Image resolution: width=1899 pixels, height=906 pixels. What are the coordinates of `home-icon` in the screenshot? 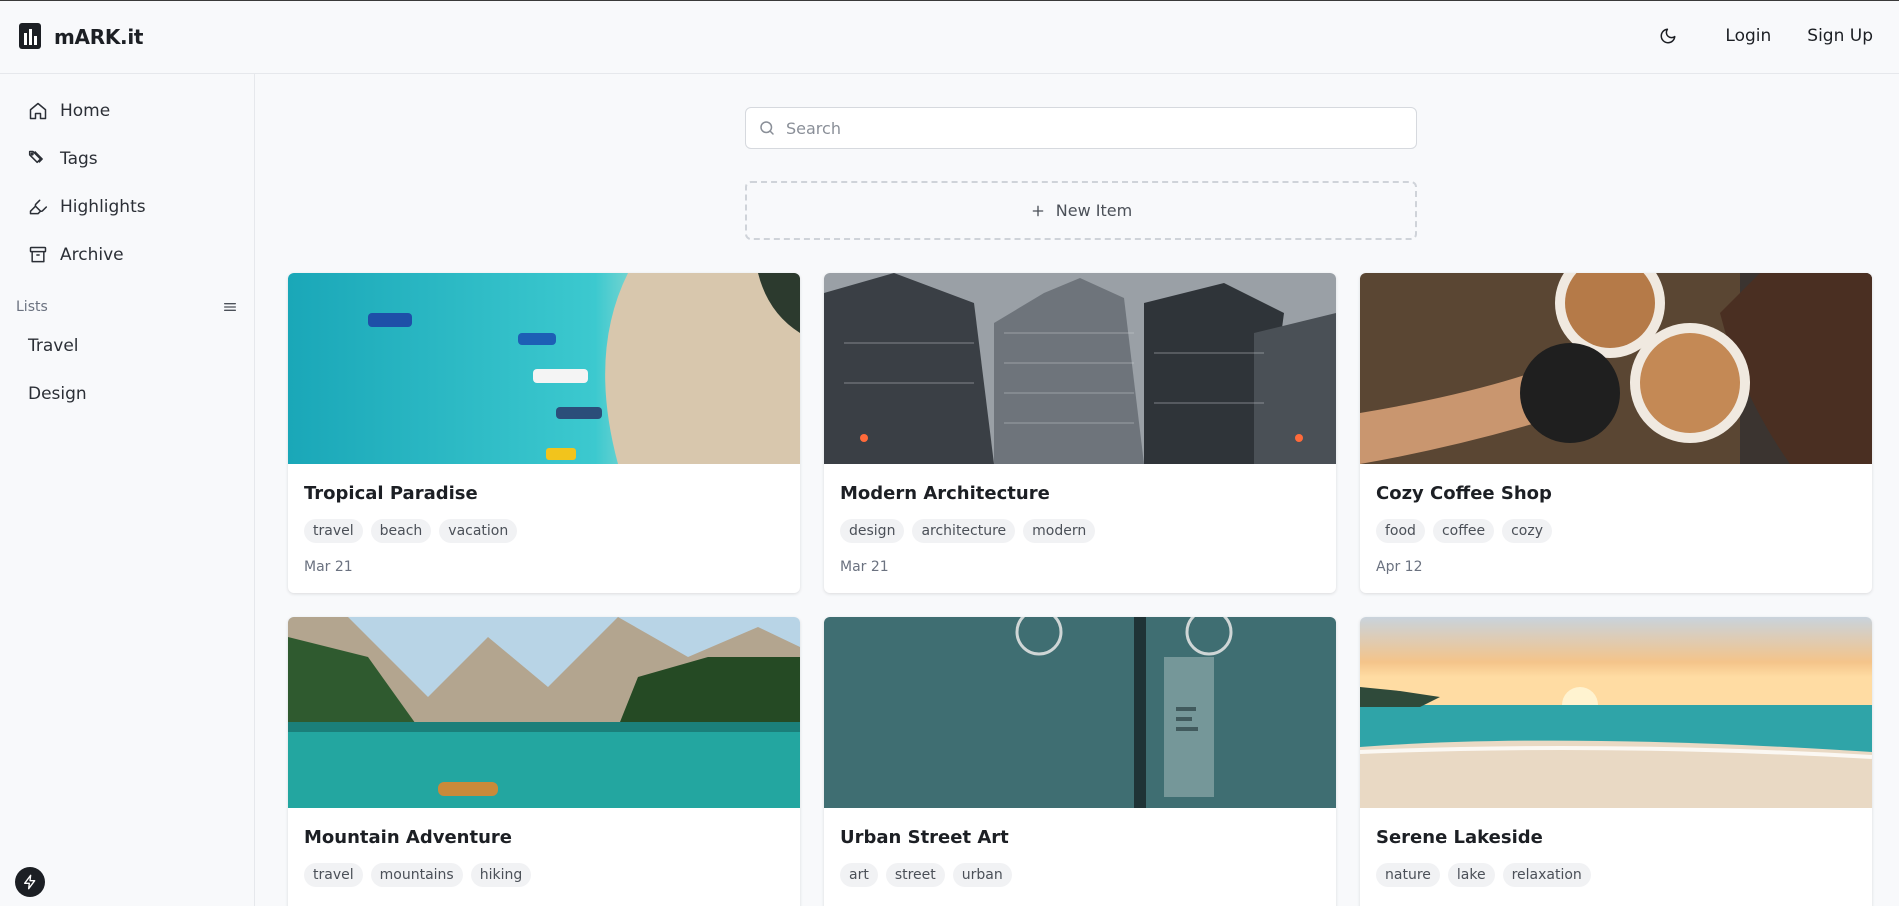 It's located at (38, 111).